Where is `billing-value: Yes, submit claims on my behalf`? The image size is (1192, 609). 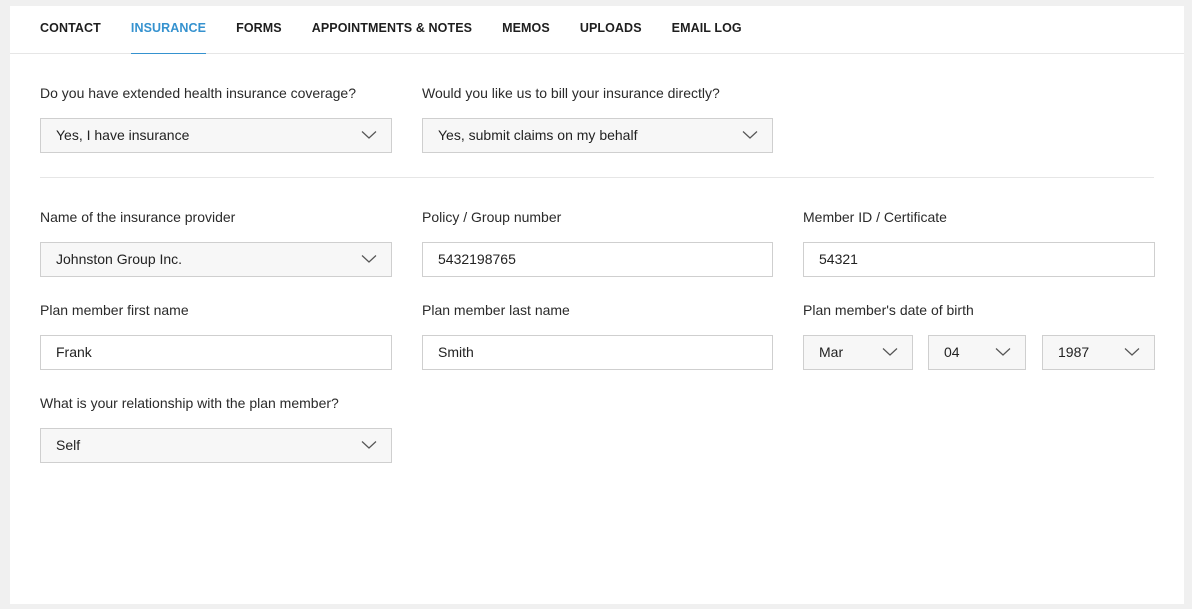
billing-value: Yes, submit claims on my behalf is located at coordinates (538, 135).